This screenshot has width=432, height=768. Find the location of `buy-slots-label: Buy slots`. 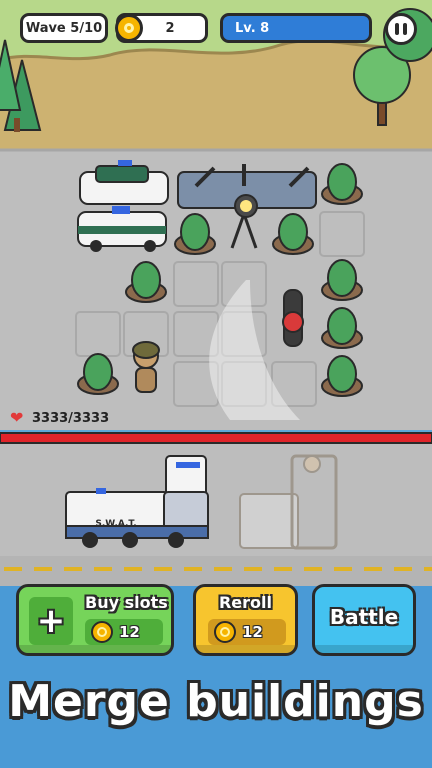

buy-slots-label: Buy slots is located at coordinates (126, 602).